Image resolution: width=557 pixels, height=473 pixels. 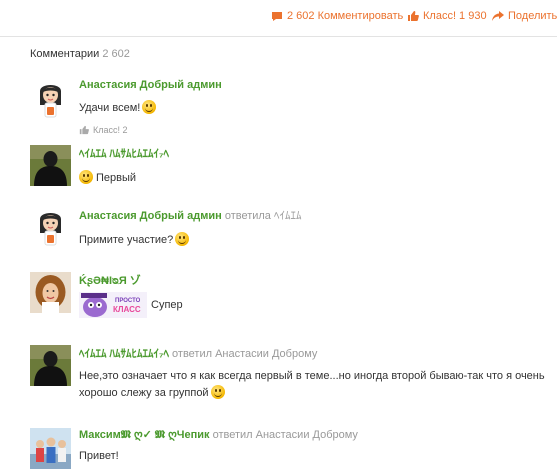 What do you see at coordinates (110, 281) in the screenshot?
I see `comment-author: ḰʂƏ₦ӀᴓЯ ゾ` at bounding box center [110, 281].